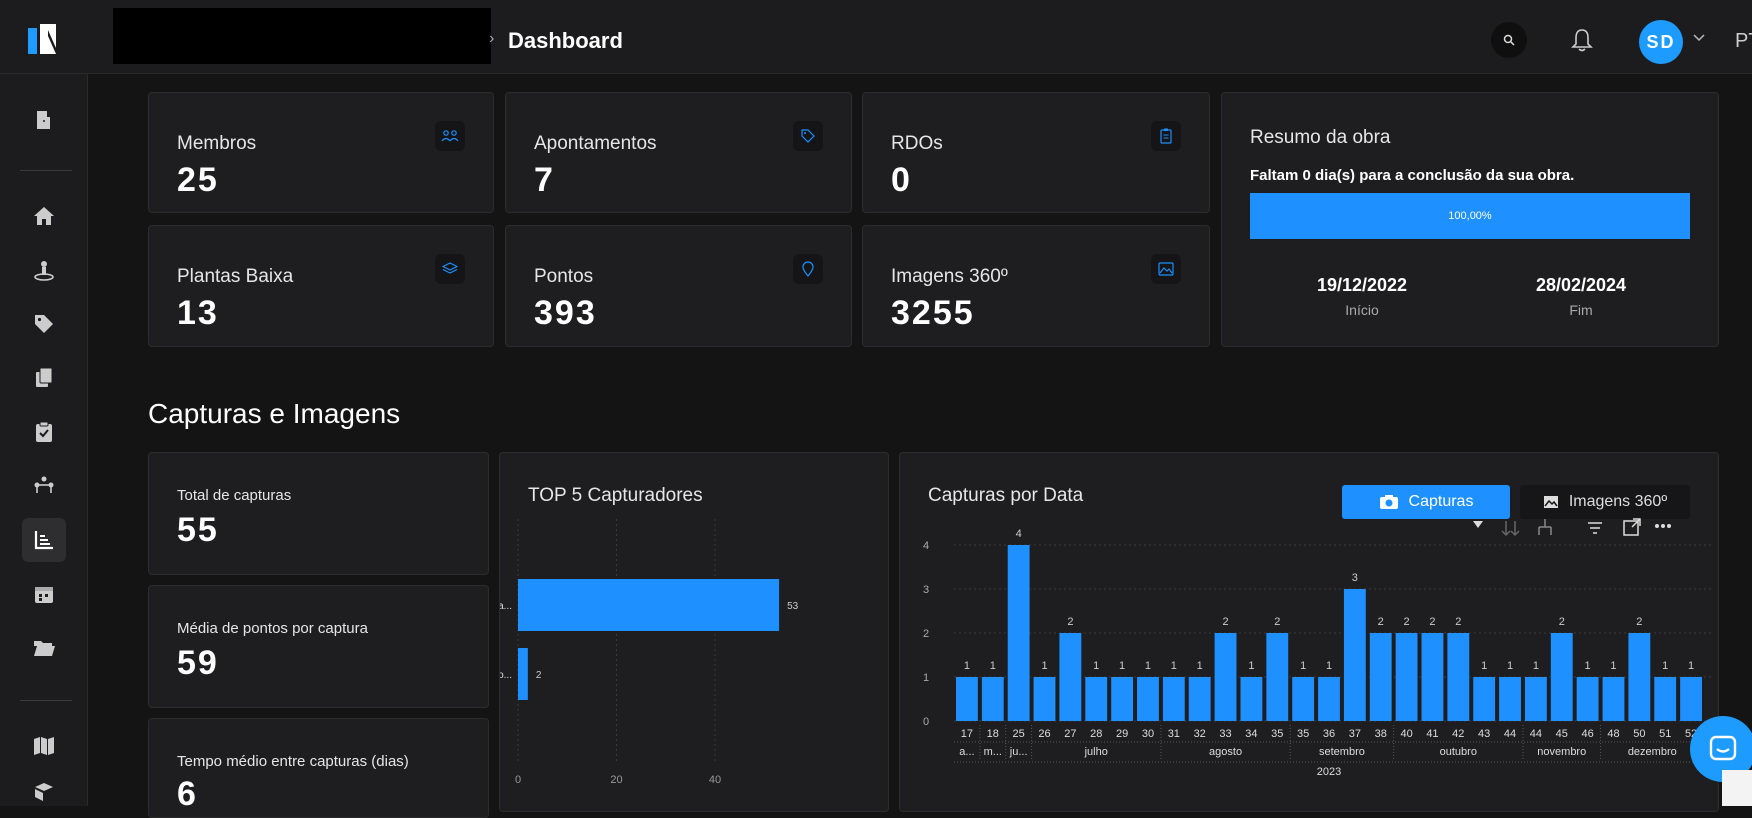 The width and height of the screenshot is (1752, 818). What do you see at coordinates (45, 39) in the screenshot?
I see `app-logo` at bounding box center [45, 39].